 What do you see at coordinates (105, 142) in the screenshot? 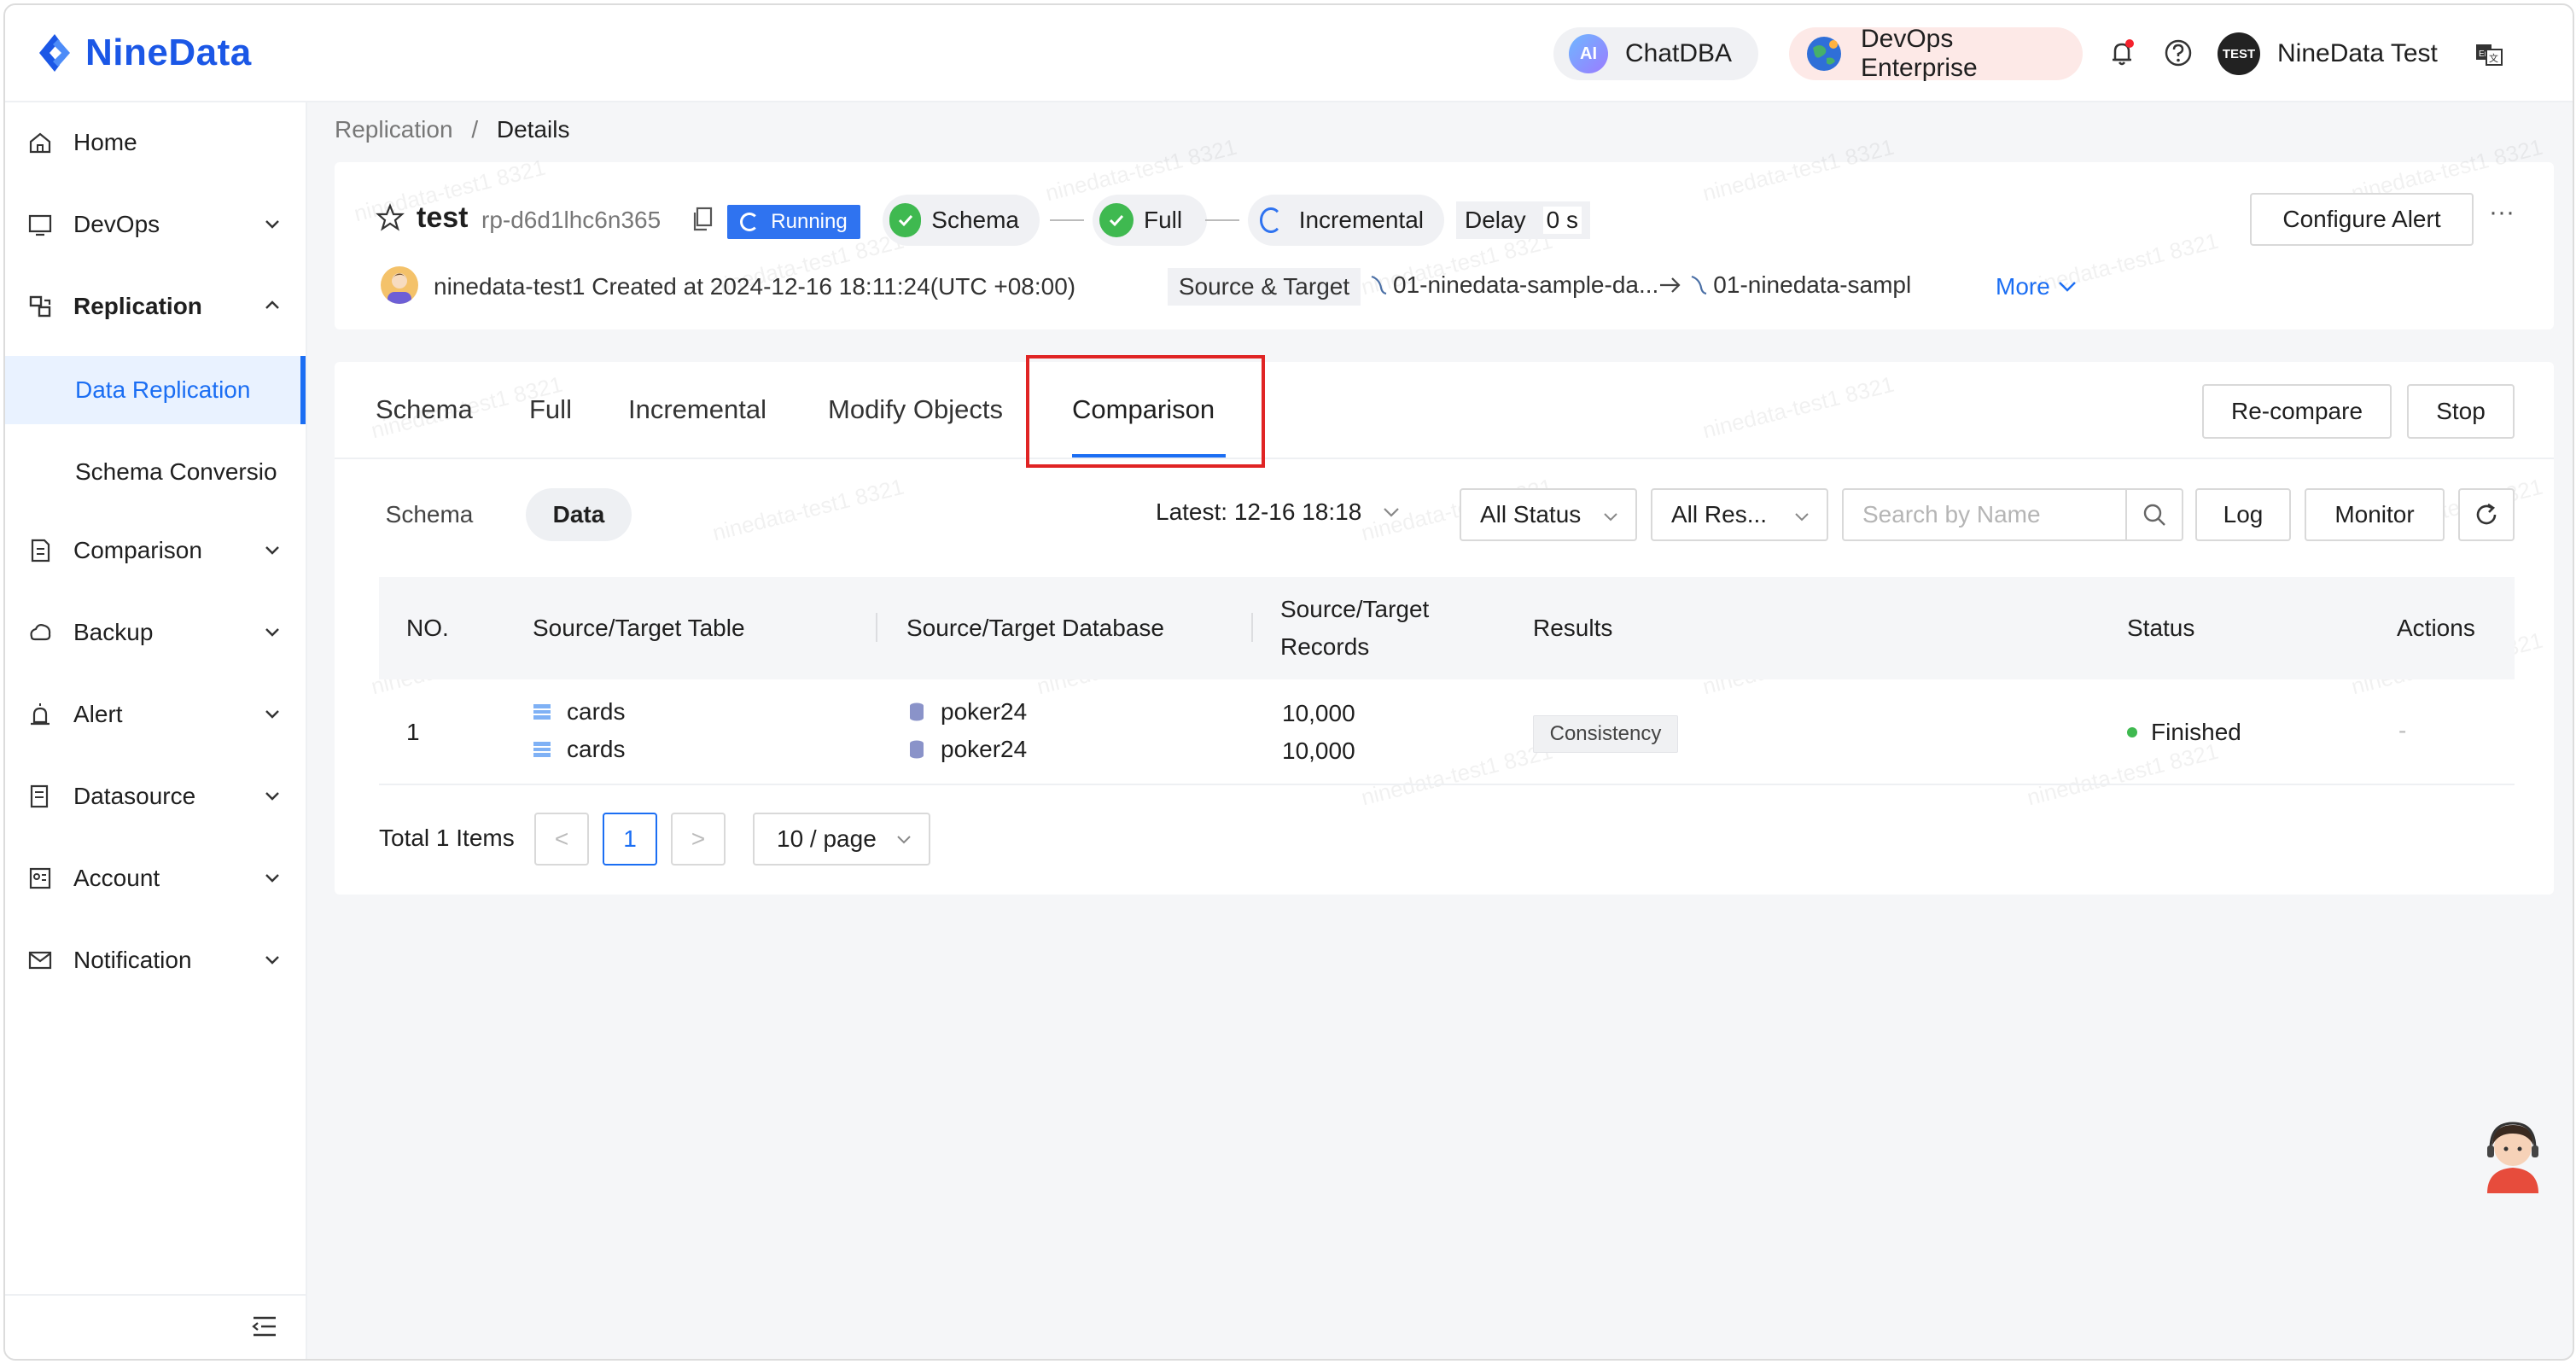
I see `sidebar-item-label: Home` at bounding box center [105, 142].